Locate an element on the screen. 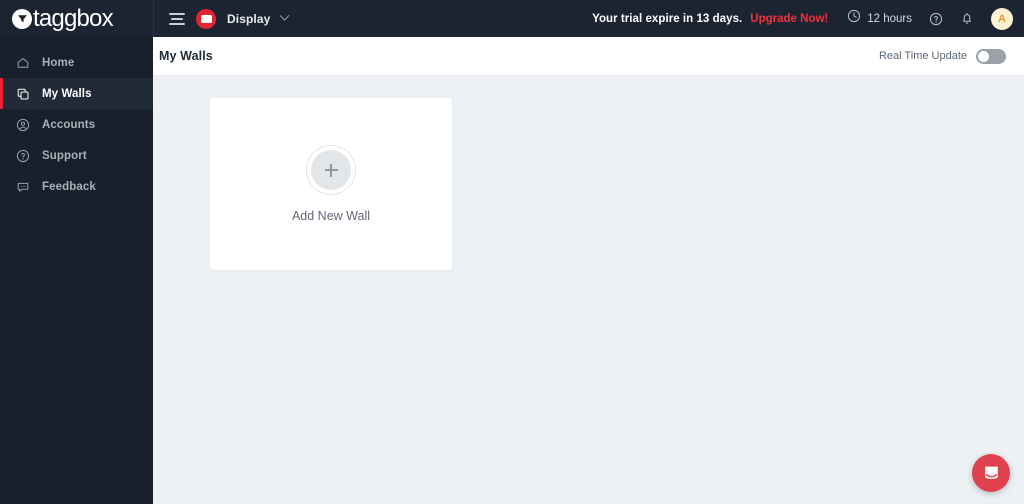  real-time-update-toggle is located at coordinates (991, 56).